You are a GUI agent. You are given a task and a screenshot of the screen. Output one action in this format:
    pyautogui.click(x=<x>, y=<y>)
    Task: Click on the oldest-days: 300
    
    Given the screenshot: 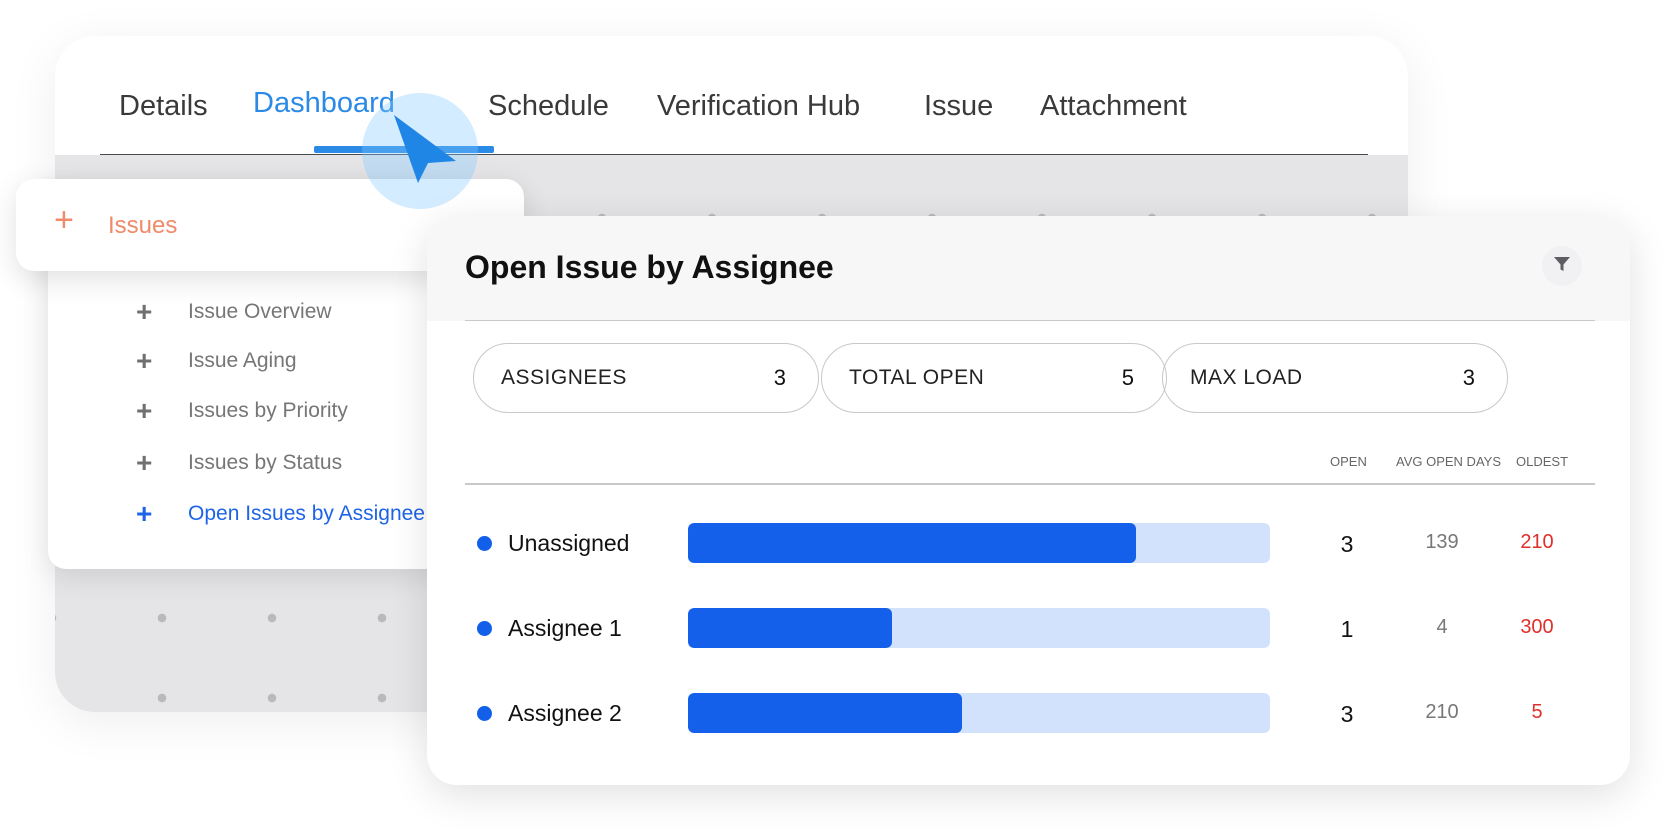 What is the action you would take?
    pyautogui.click(x=1537, y=627)
    